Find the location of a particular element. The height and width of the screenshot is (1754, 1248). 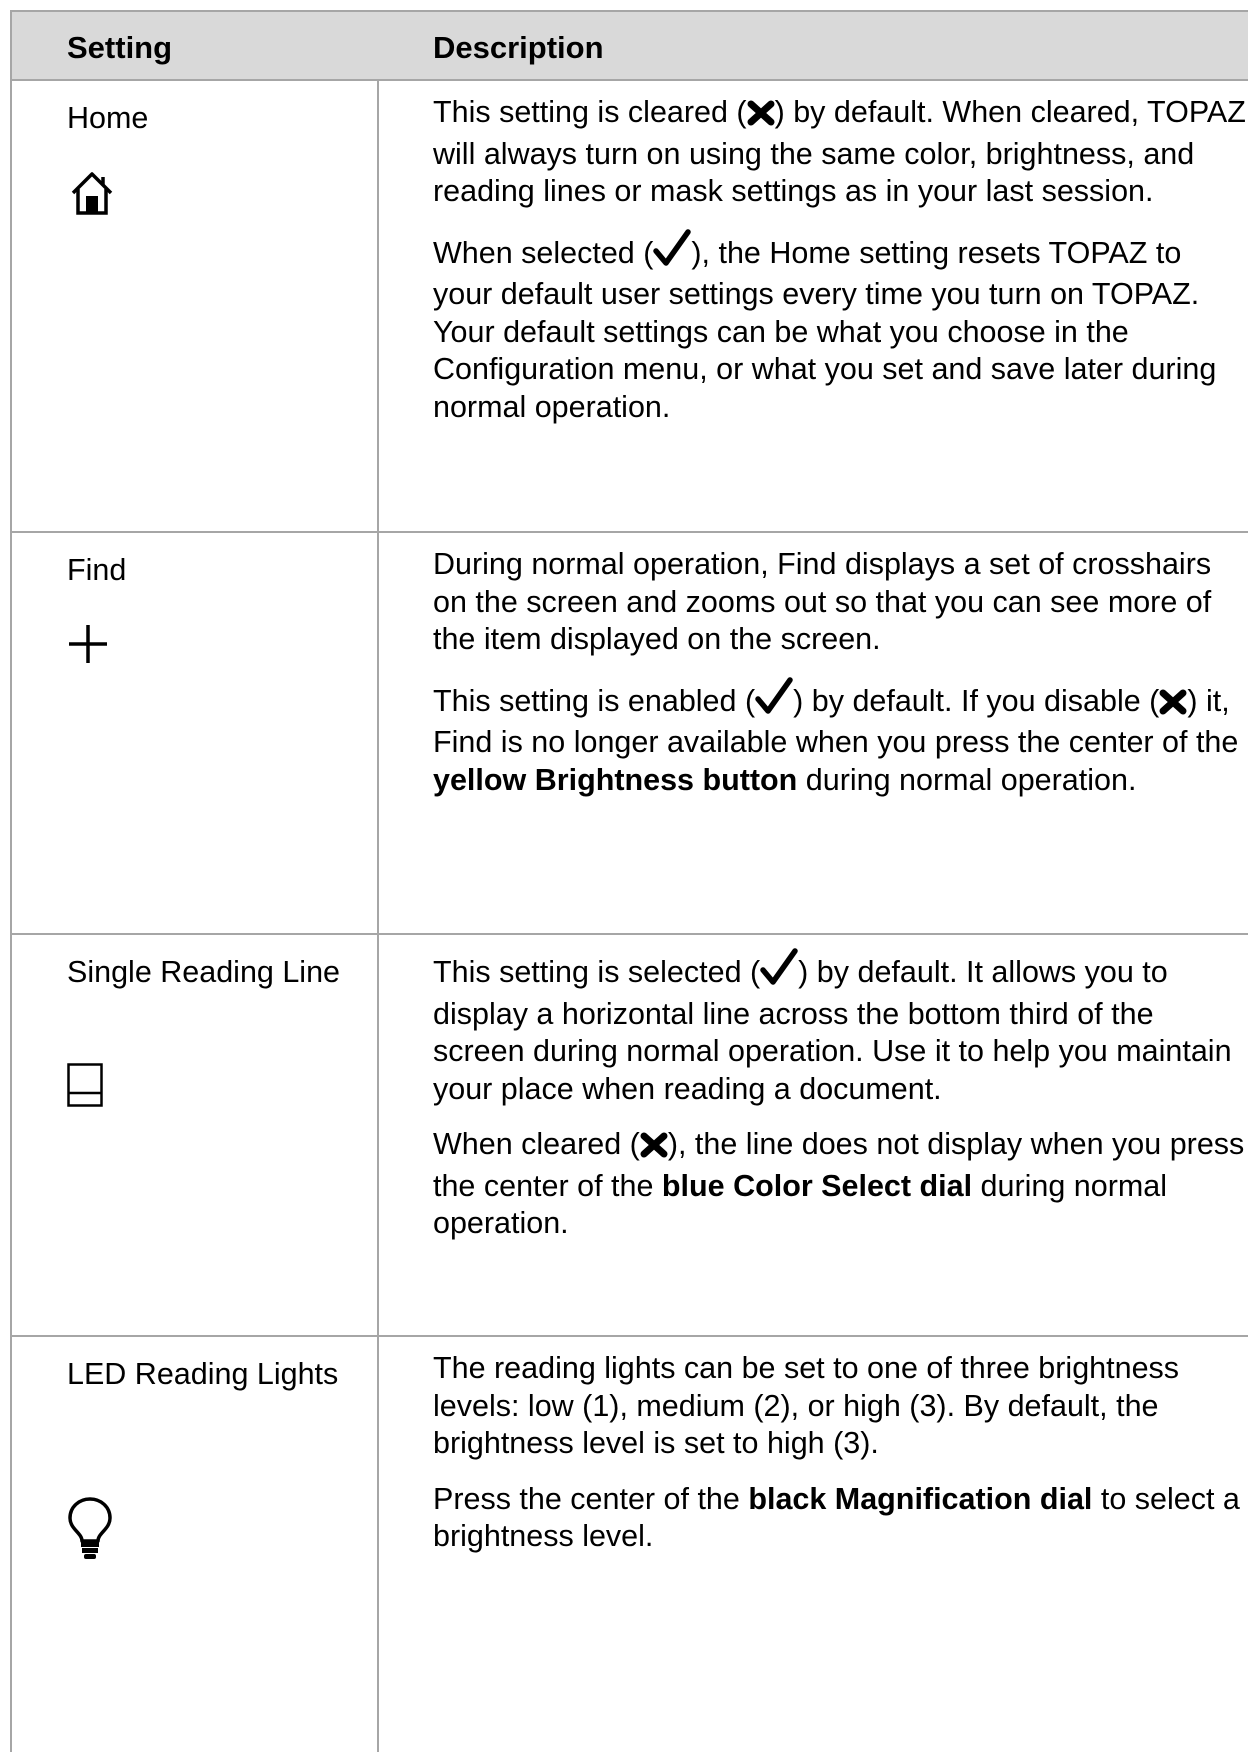

setting-name-led-reading-lights: LED Reading Lights is located at coordinates (203, 1374).